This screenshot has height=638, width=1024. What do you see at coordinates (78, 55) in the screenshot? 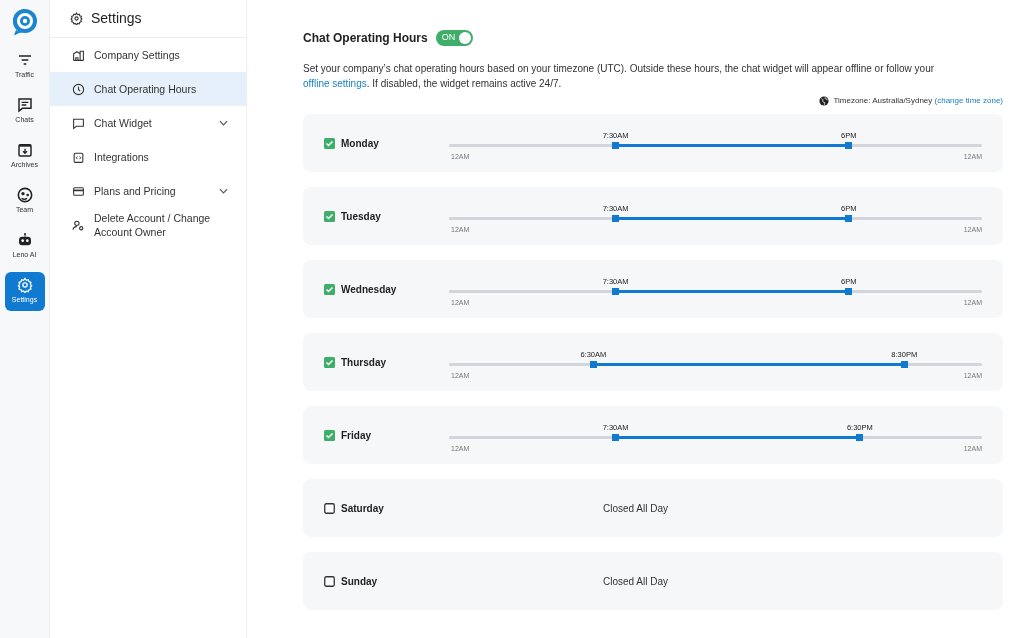
I see `building-icon` at bounding box center [78, 55].